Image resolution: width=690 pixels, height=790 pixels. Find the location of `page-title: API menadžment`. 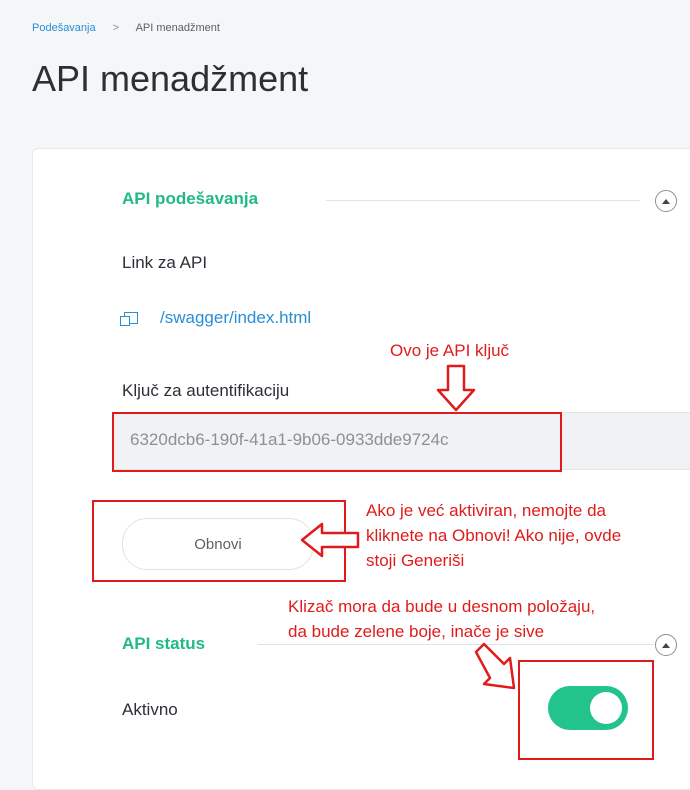

page-title: API menadžment is located at coordinates (170, 78).